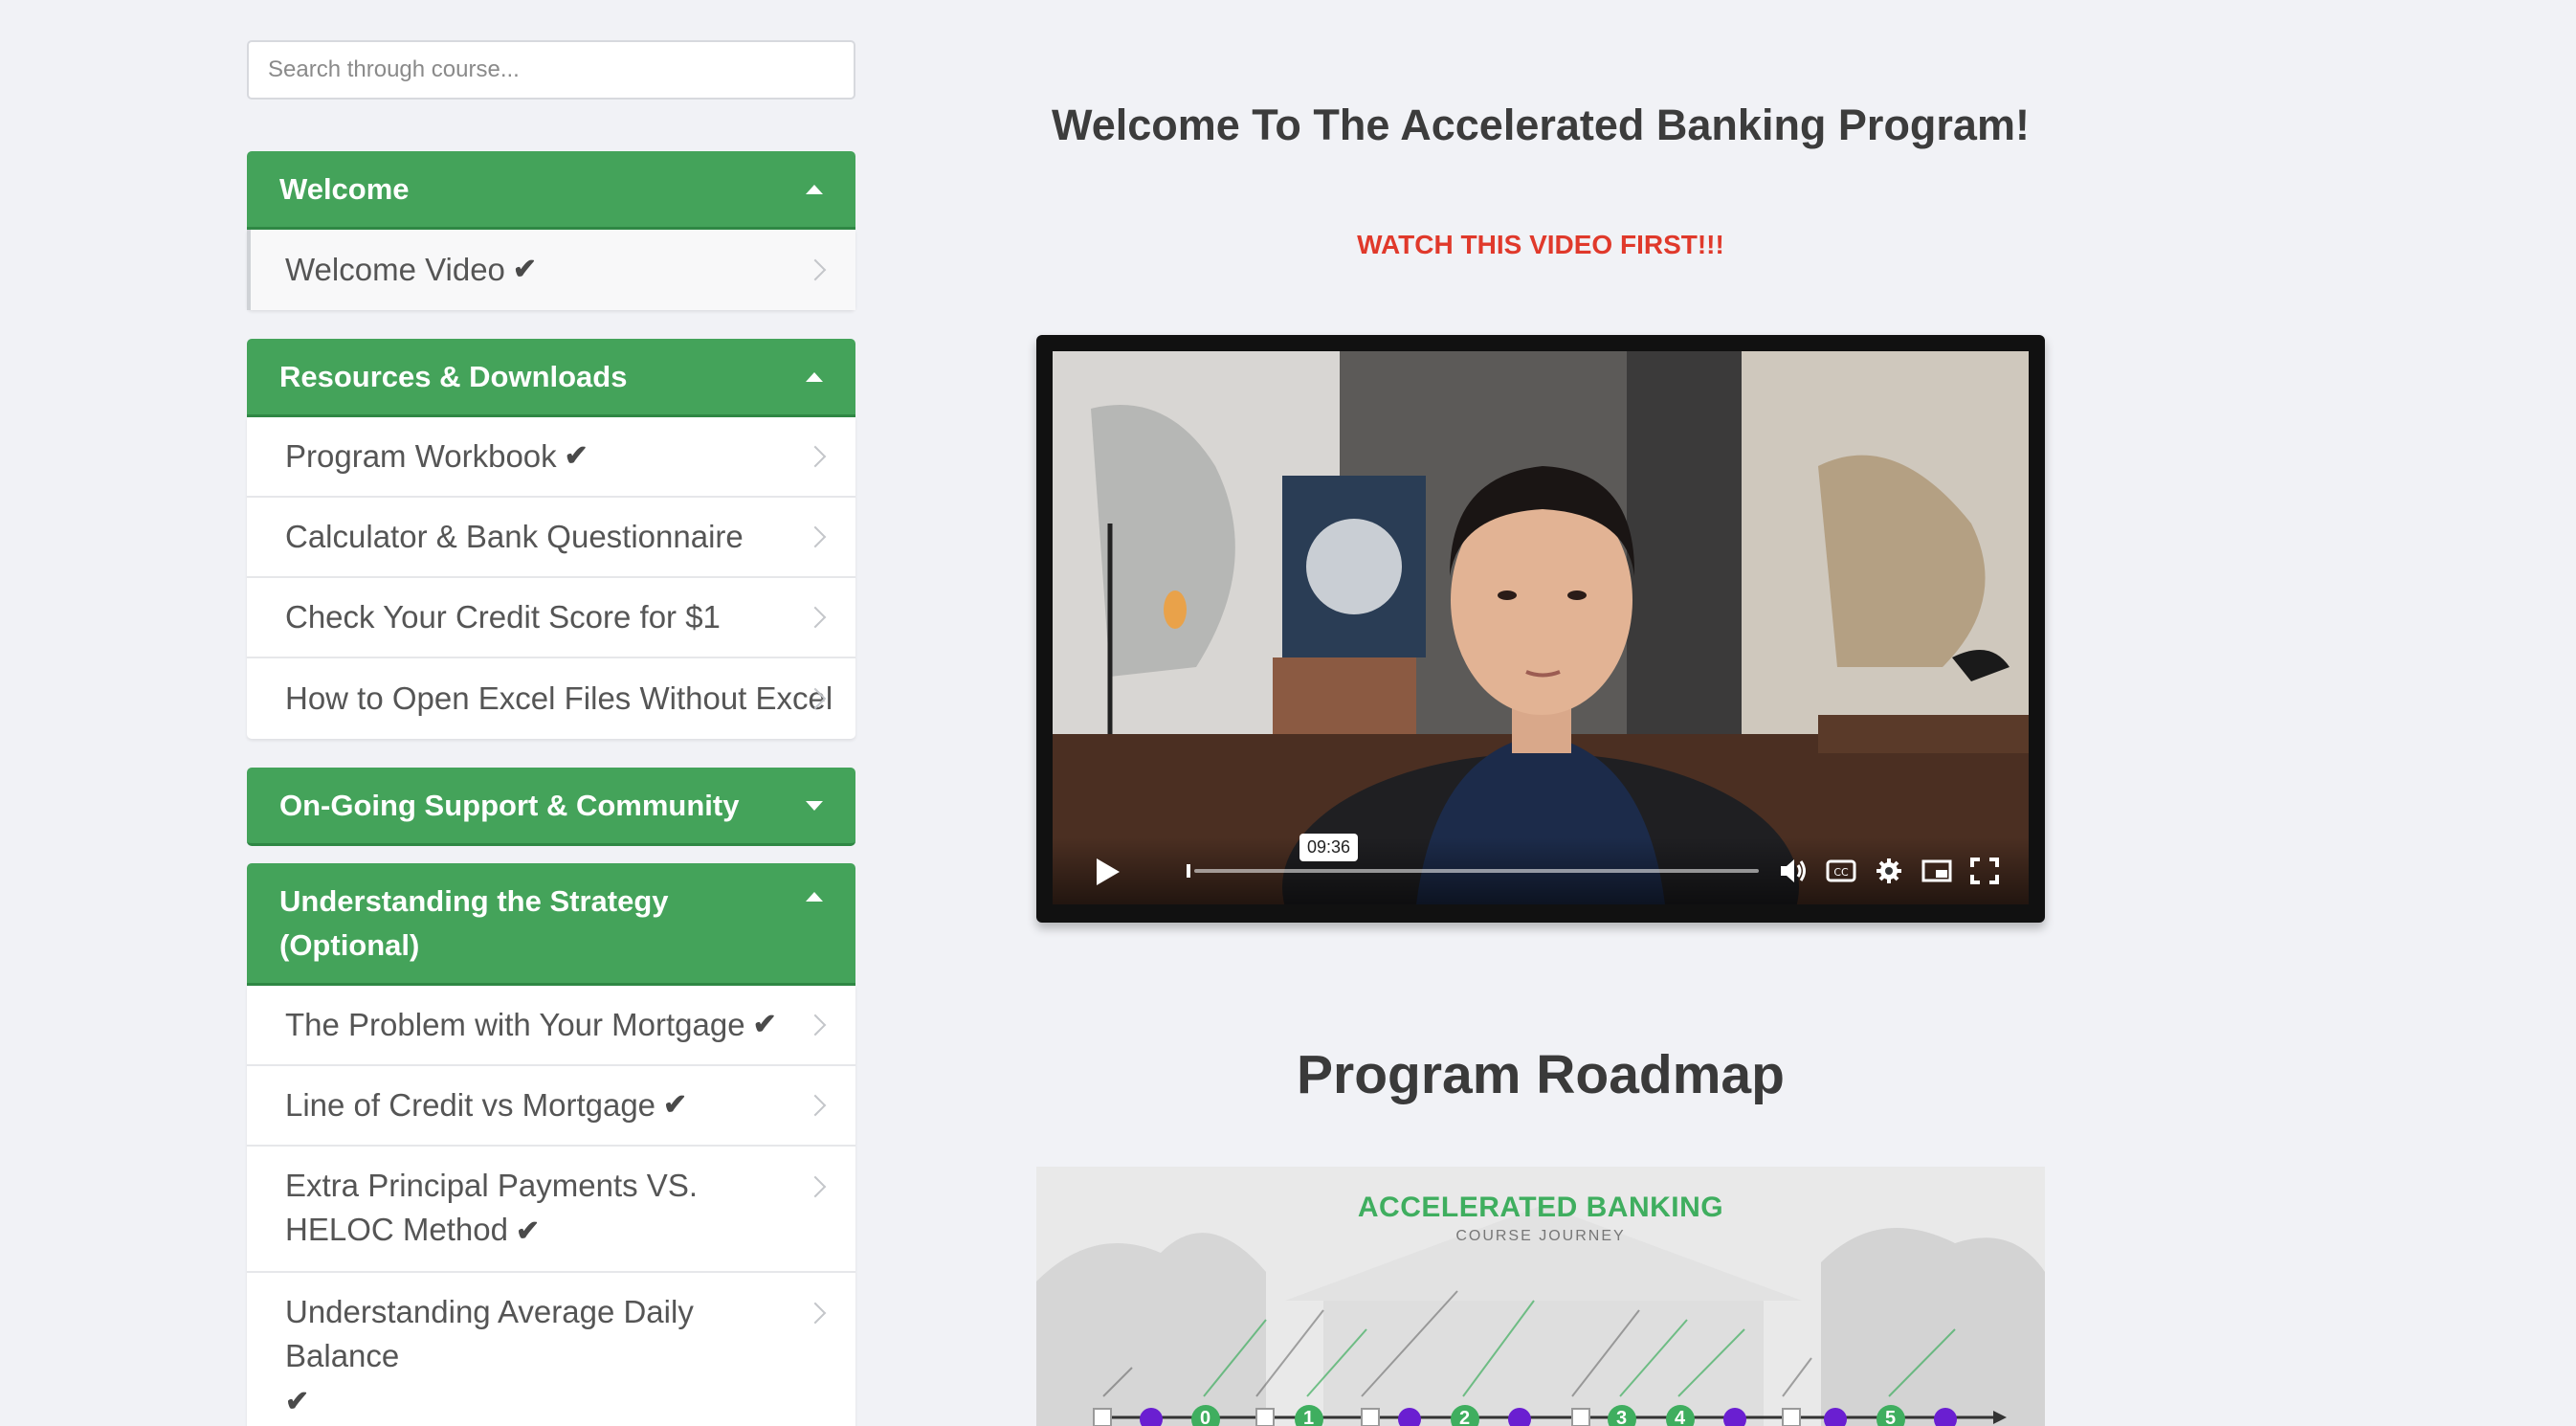 The height and width of the screenshot is (1426, 2576). I want to click on section-support: On-Going Support & Community, so click(551, 807).